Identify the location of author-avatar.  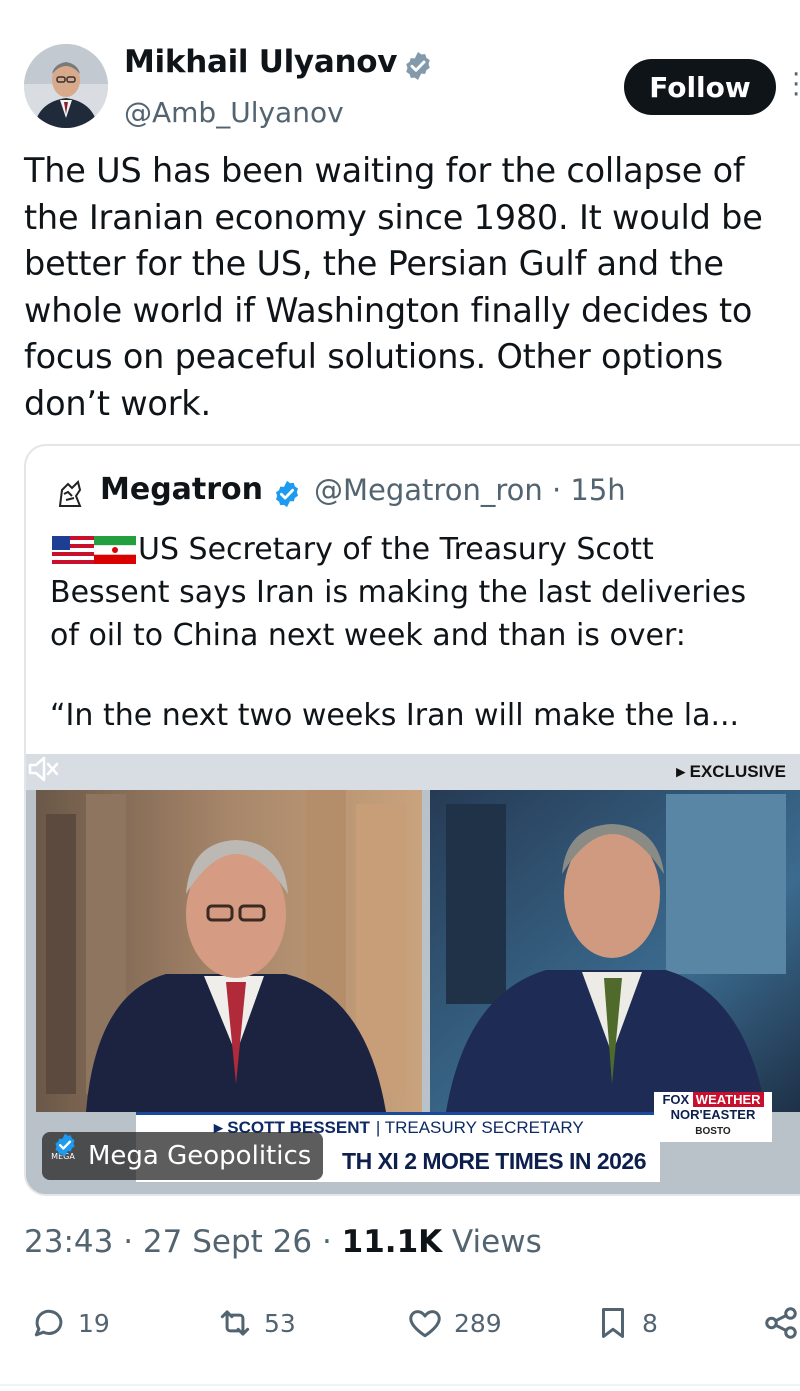
(66, 86).